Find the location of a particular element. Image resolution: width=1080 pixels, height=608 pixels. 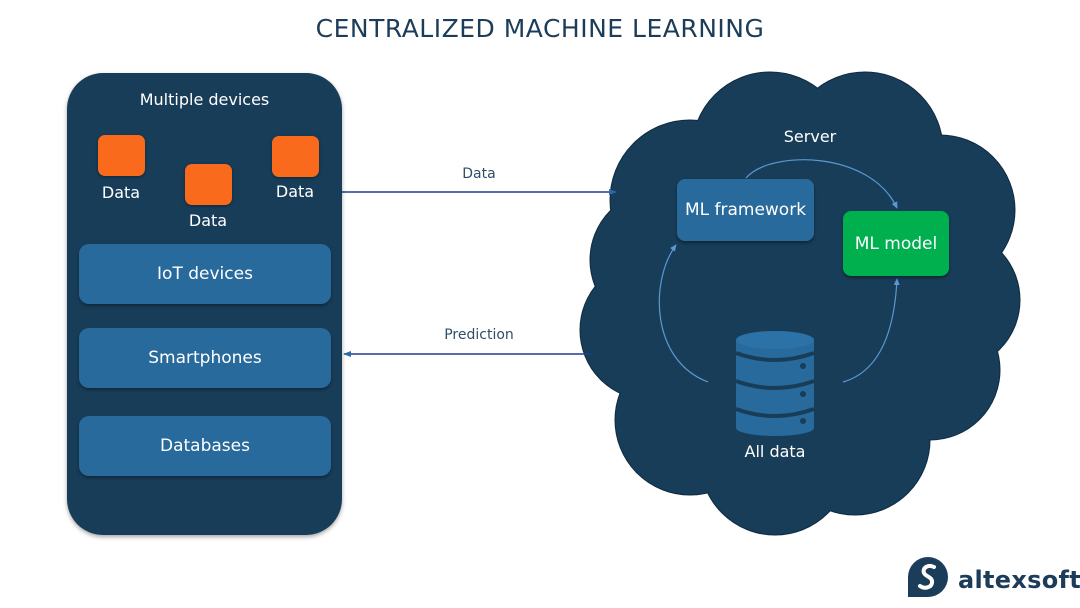

brand-name: altexsoft is located at coordinates (1019, 580).